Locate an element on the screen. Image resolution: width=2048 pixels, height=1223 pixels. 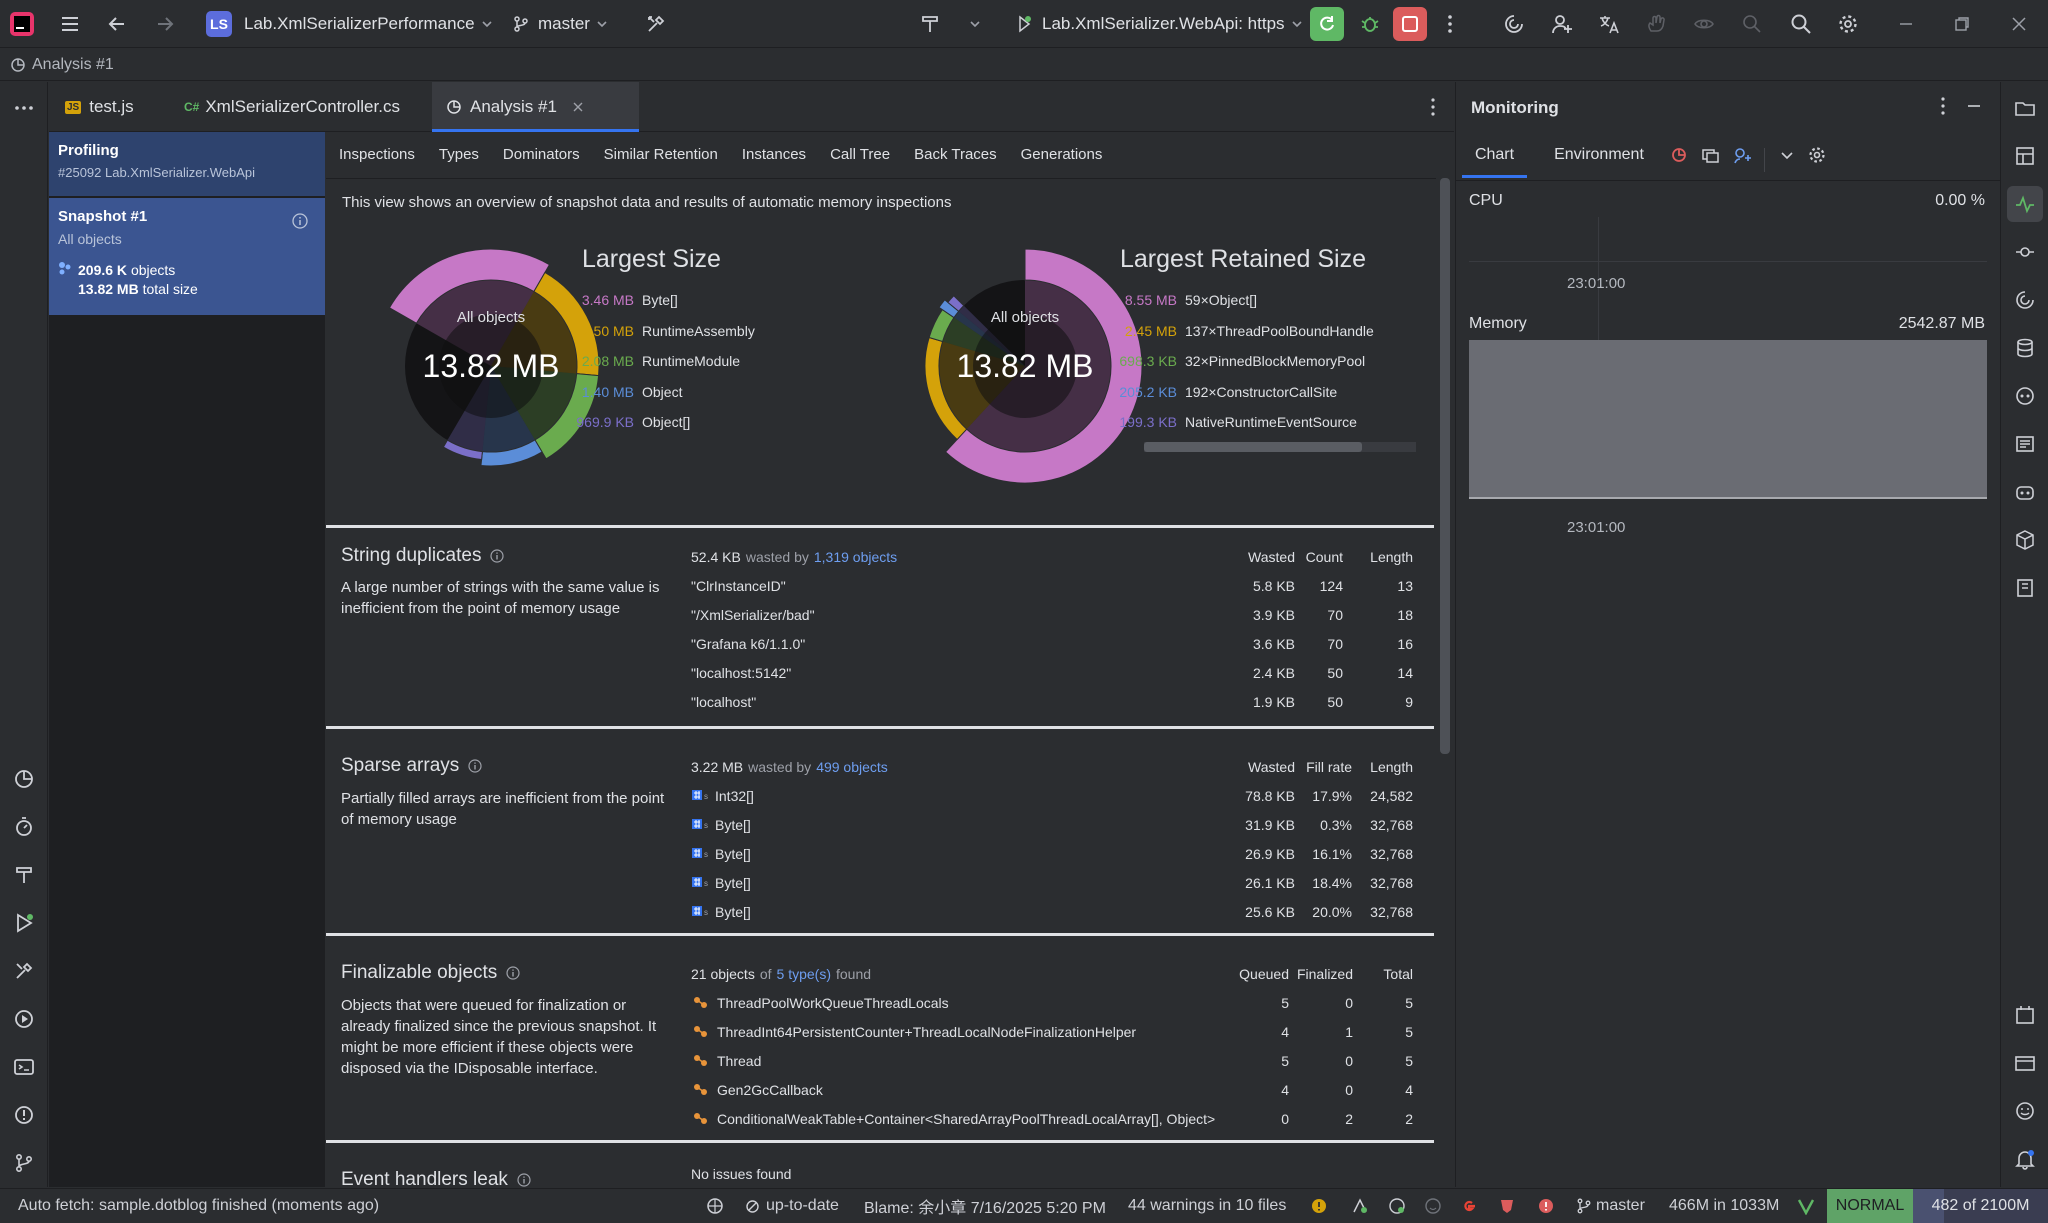
timer-icon is located at coordinates (24, 827).